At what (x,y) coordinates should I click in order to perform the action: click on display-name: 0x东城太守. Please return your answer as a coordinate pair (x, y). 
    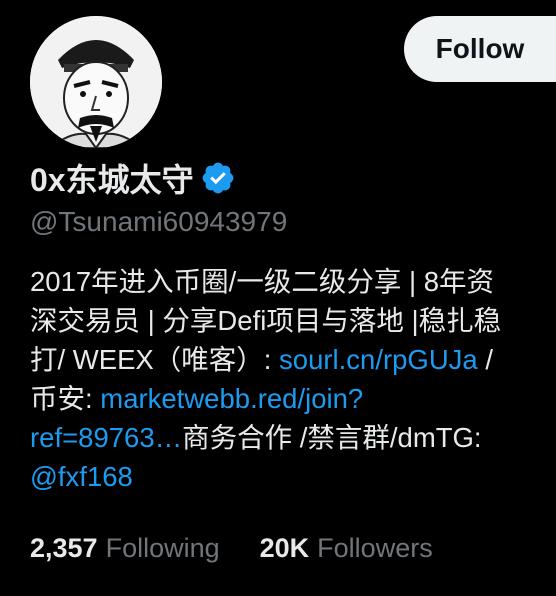
    Looking at the image, I should click on (133, 178).